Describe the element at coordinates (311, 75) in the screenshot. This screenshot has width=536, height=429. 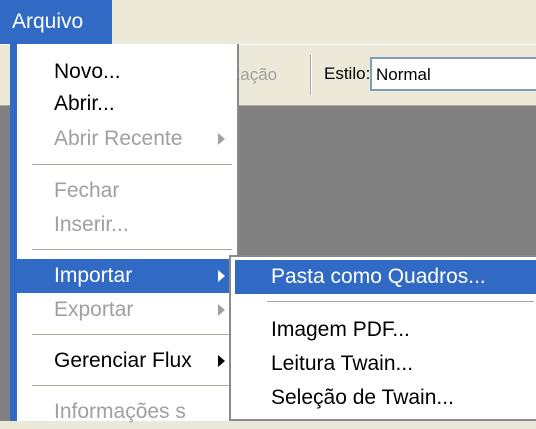
I see `toolbar-separator` at that location.